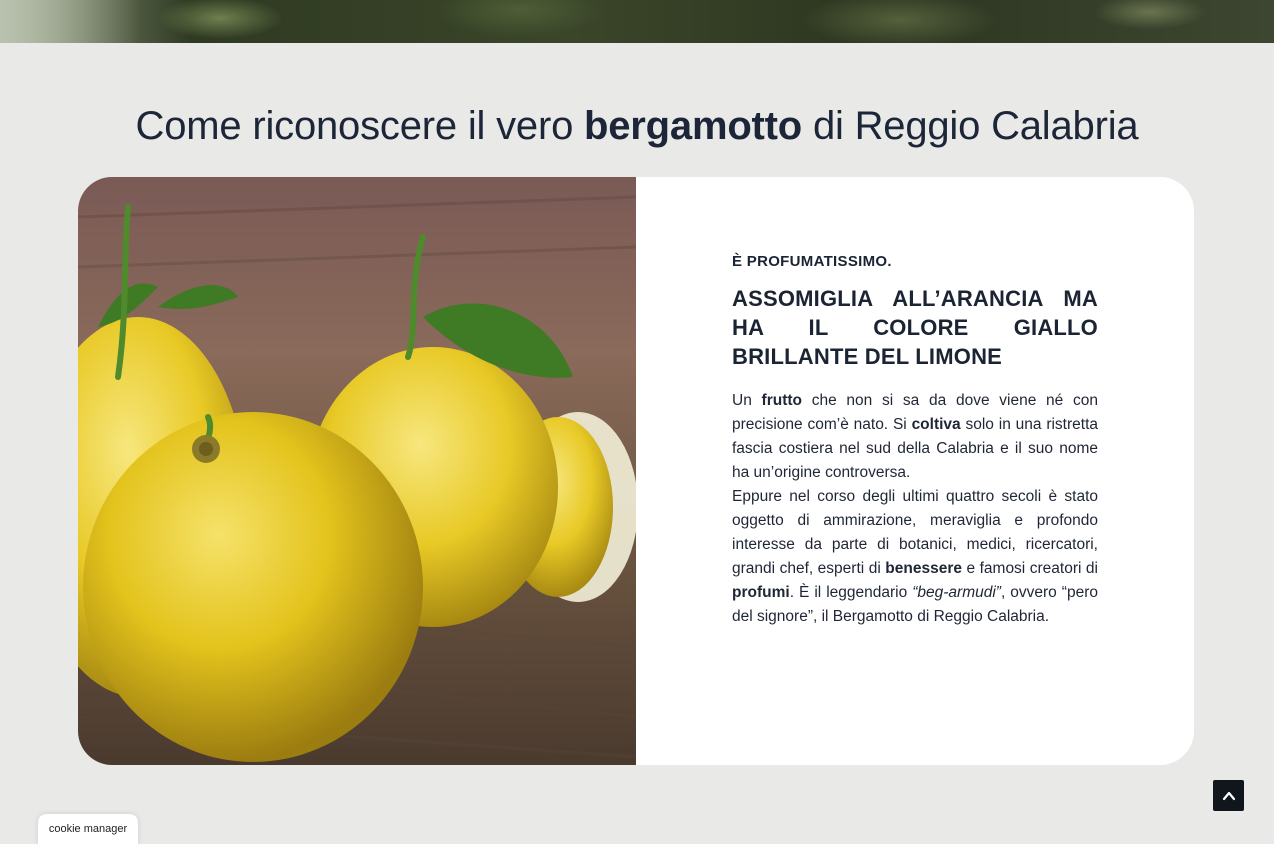  What do you see at coordinates (970, 126) in the screenshot?
I see `title-text-end: di Reggio Calabria` at bounding box center [970, 126].